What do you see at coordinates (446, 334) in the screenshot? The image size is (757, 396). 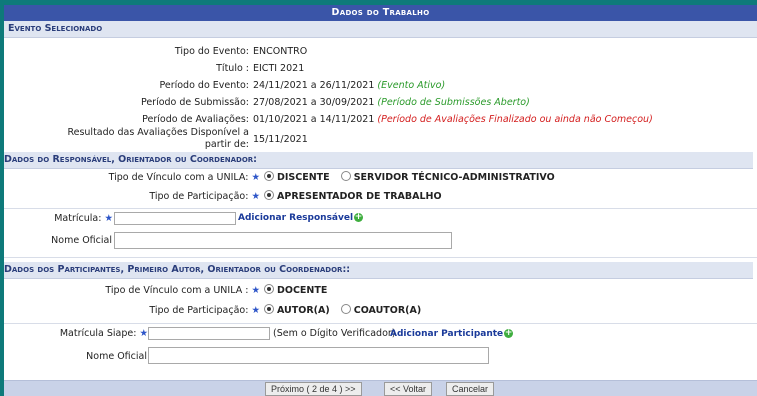 I see `add-participante-link-text: Adicionar Participante` at bounding box center [446, 334].